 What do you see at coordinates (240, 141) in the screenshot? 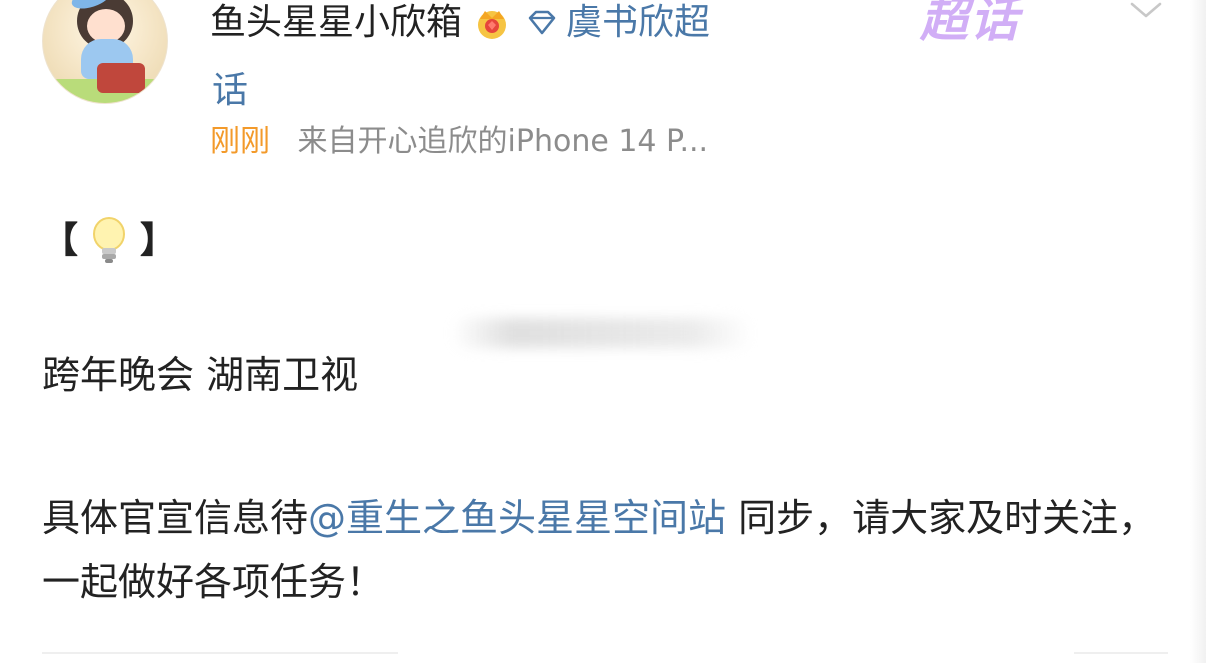
I see `post-time: 刚刚` at bounding box center [240, 141].